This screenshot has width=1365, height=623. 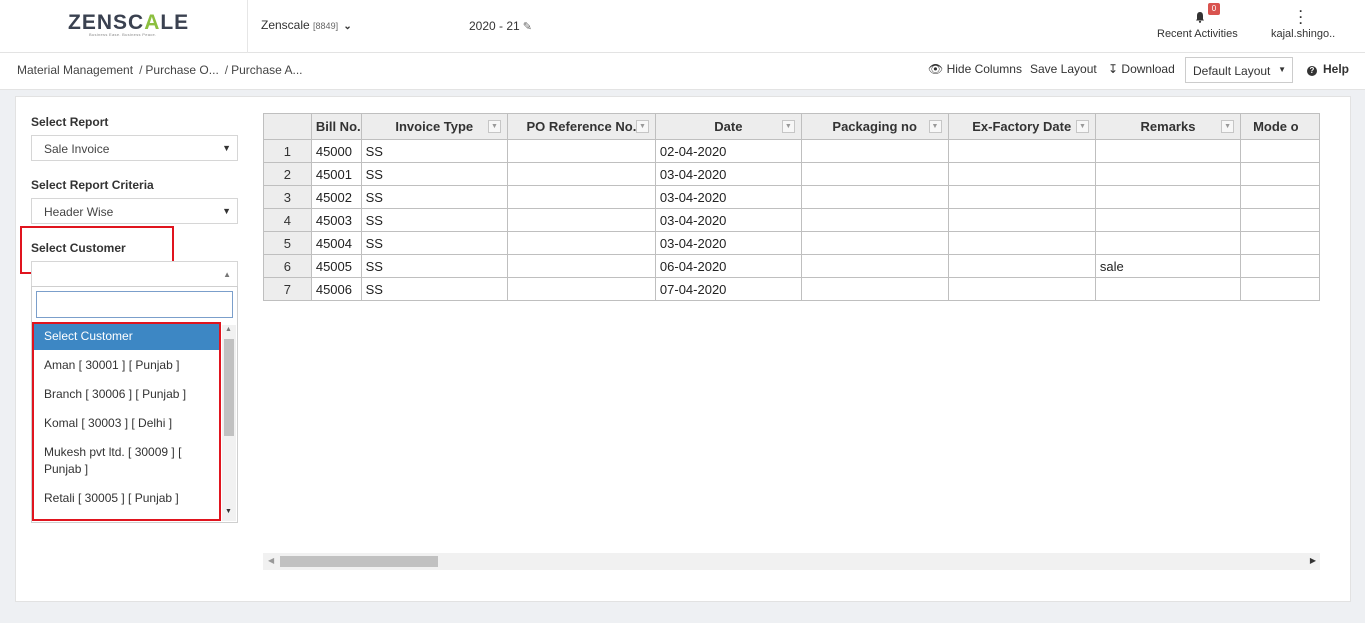 I want to click on table-cell: 45003, so click(x=336, y=220).